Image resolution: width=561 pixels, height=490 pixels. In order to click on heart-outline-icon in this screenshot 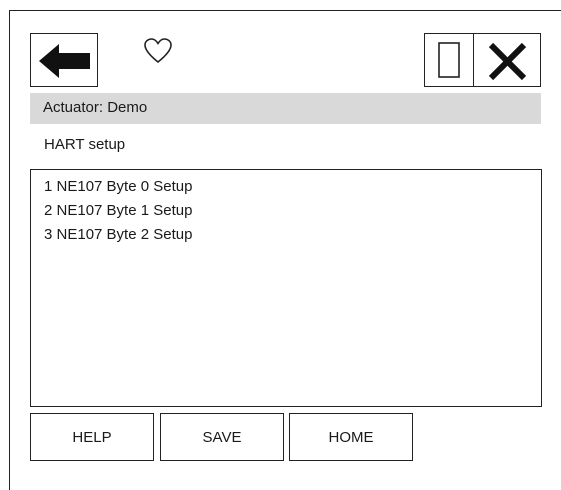, I will do `click(158, 51)`.